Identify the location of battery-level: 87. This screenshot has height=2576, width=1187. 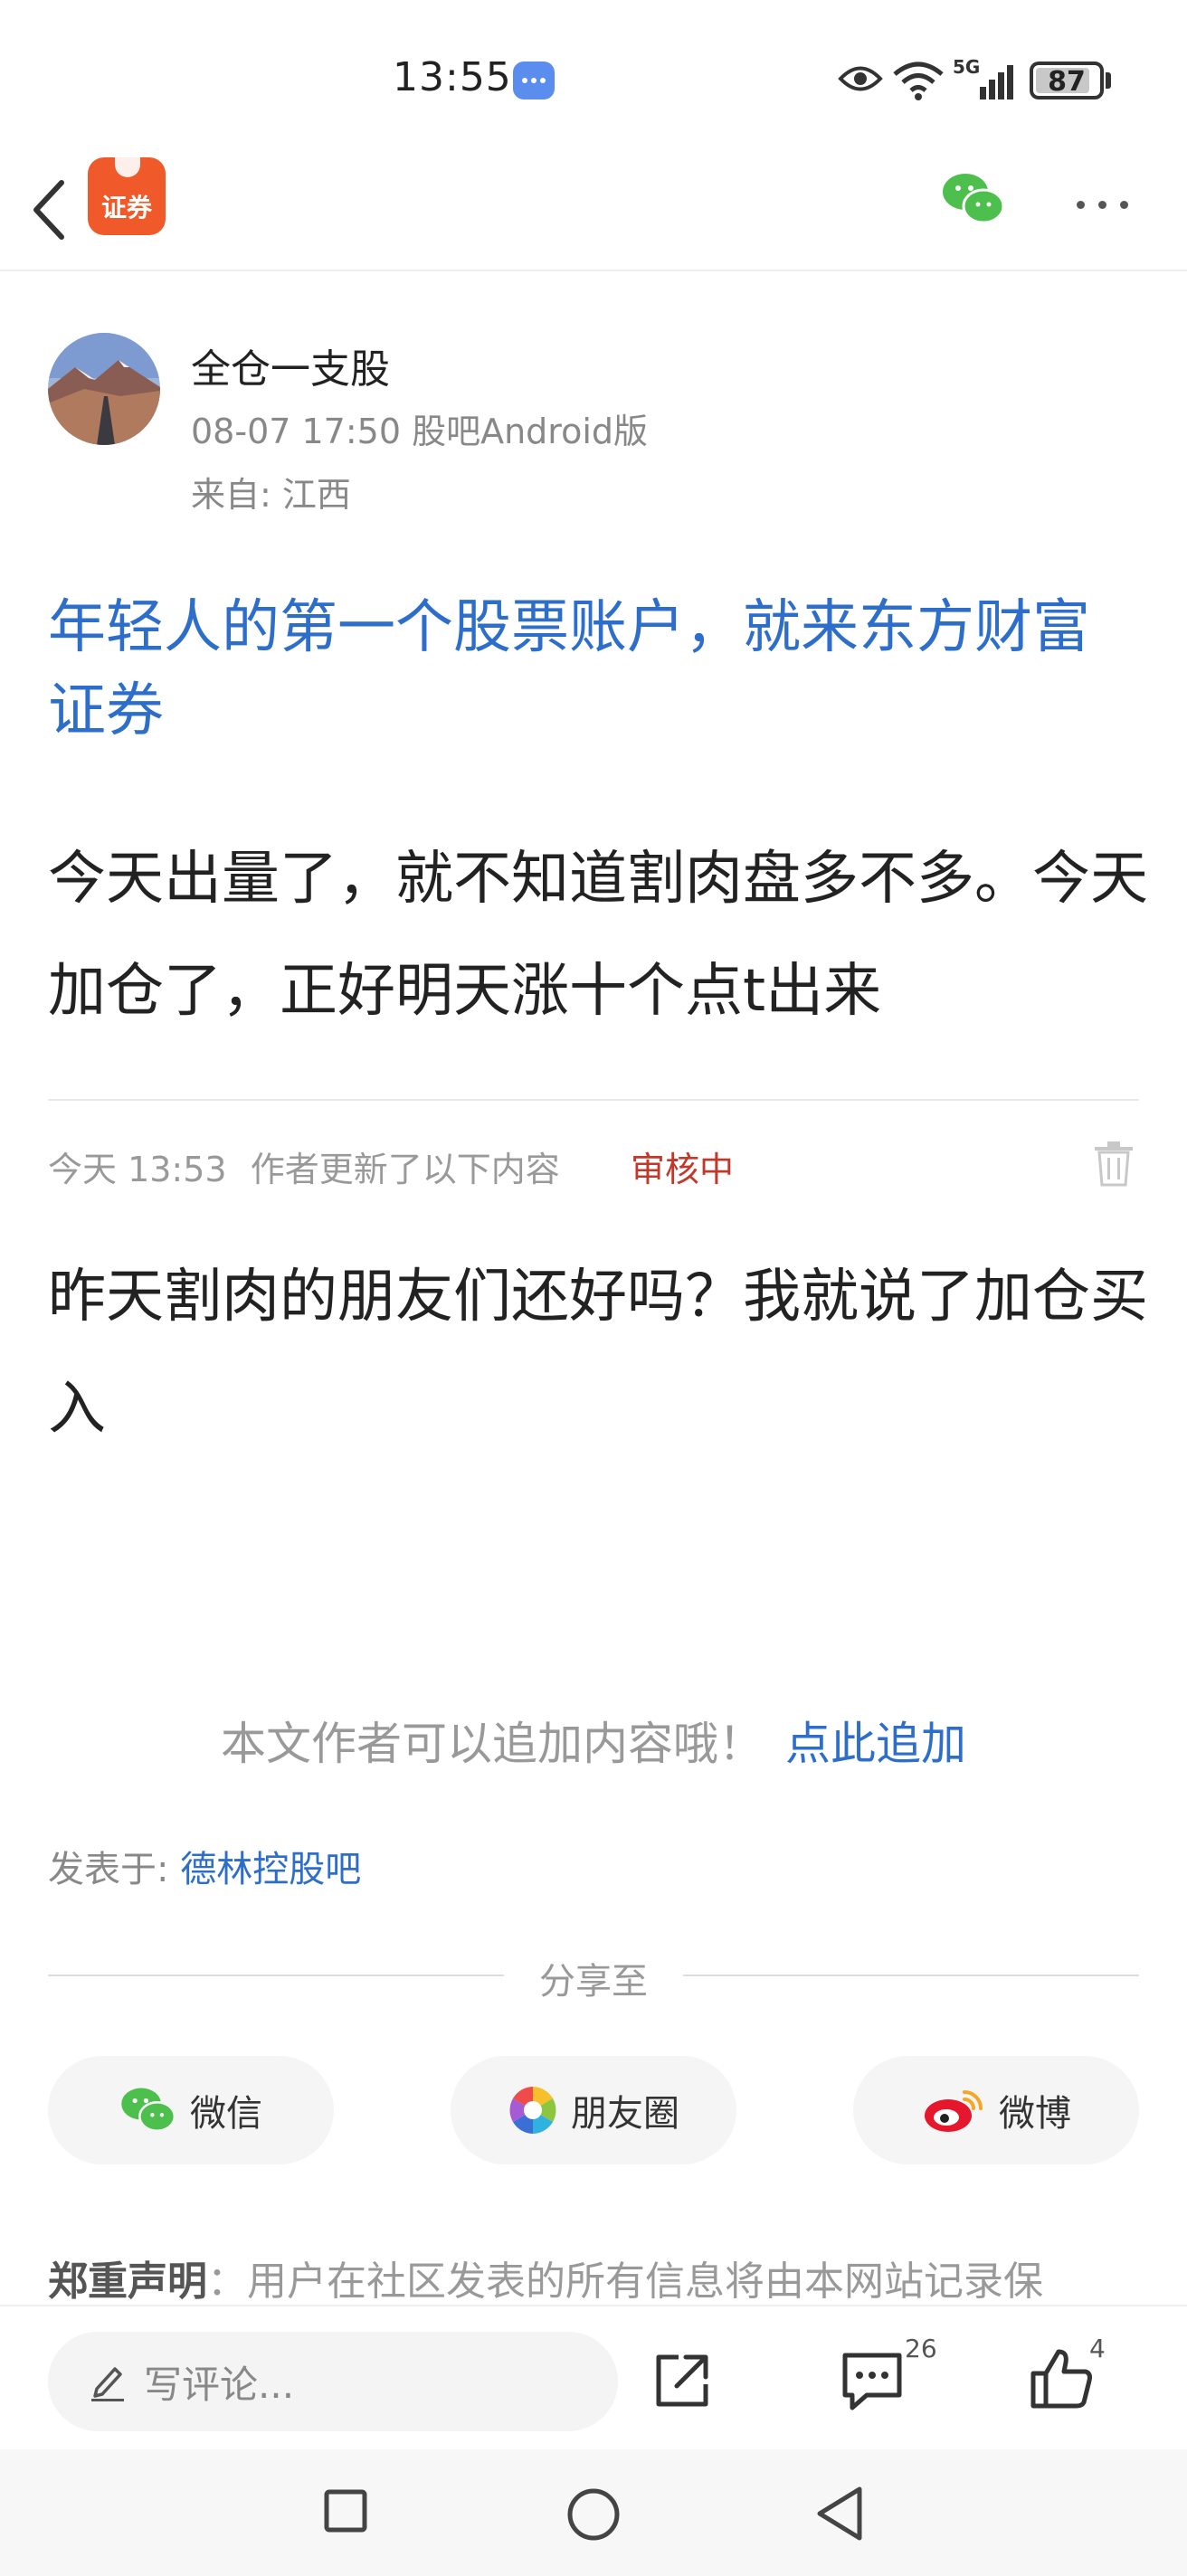
(1067, 82).